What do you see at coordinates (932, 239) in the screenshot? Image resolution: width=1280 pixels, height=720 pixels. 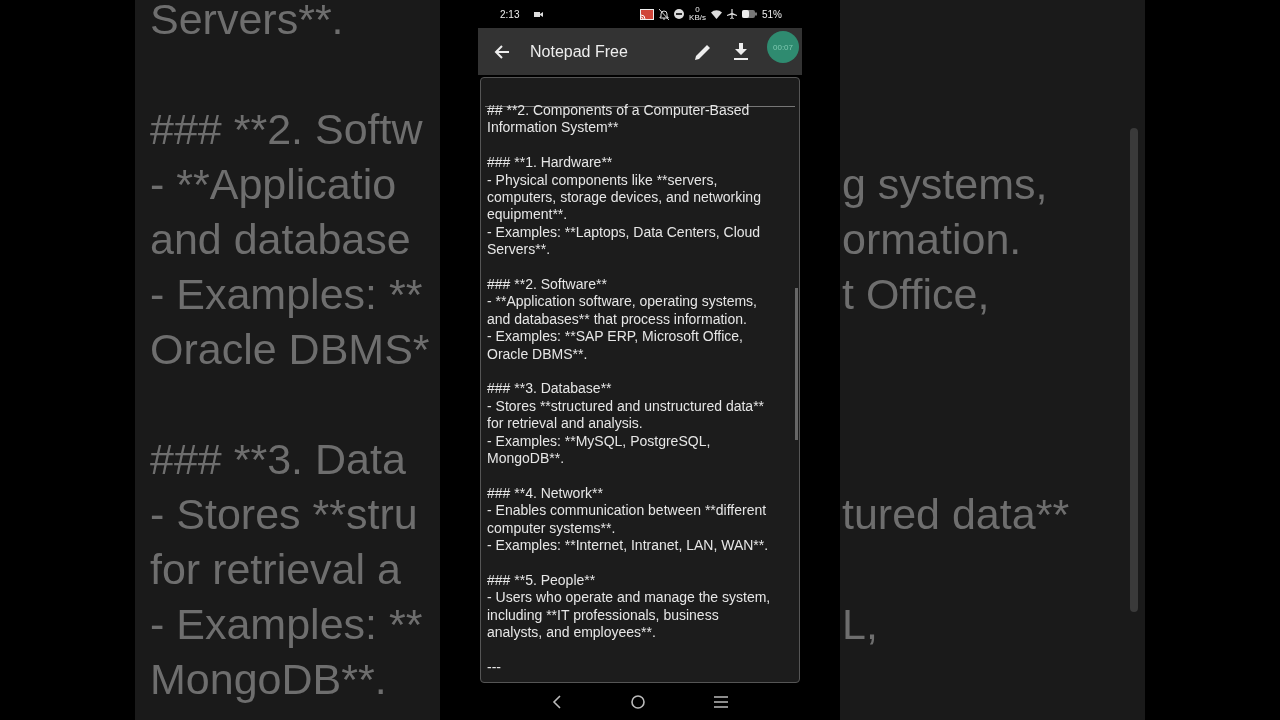 I see `backdrop-text: ormation.` at bounding box center [932, 239].